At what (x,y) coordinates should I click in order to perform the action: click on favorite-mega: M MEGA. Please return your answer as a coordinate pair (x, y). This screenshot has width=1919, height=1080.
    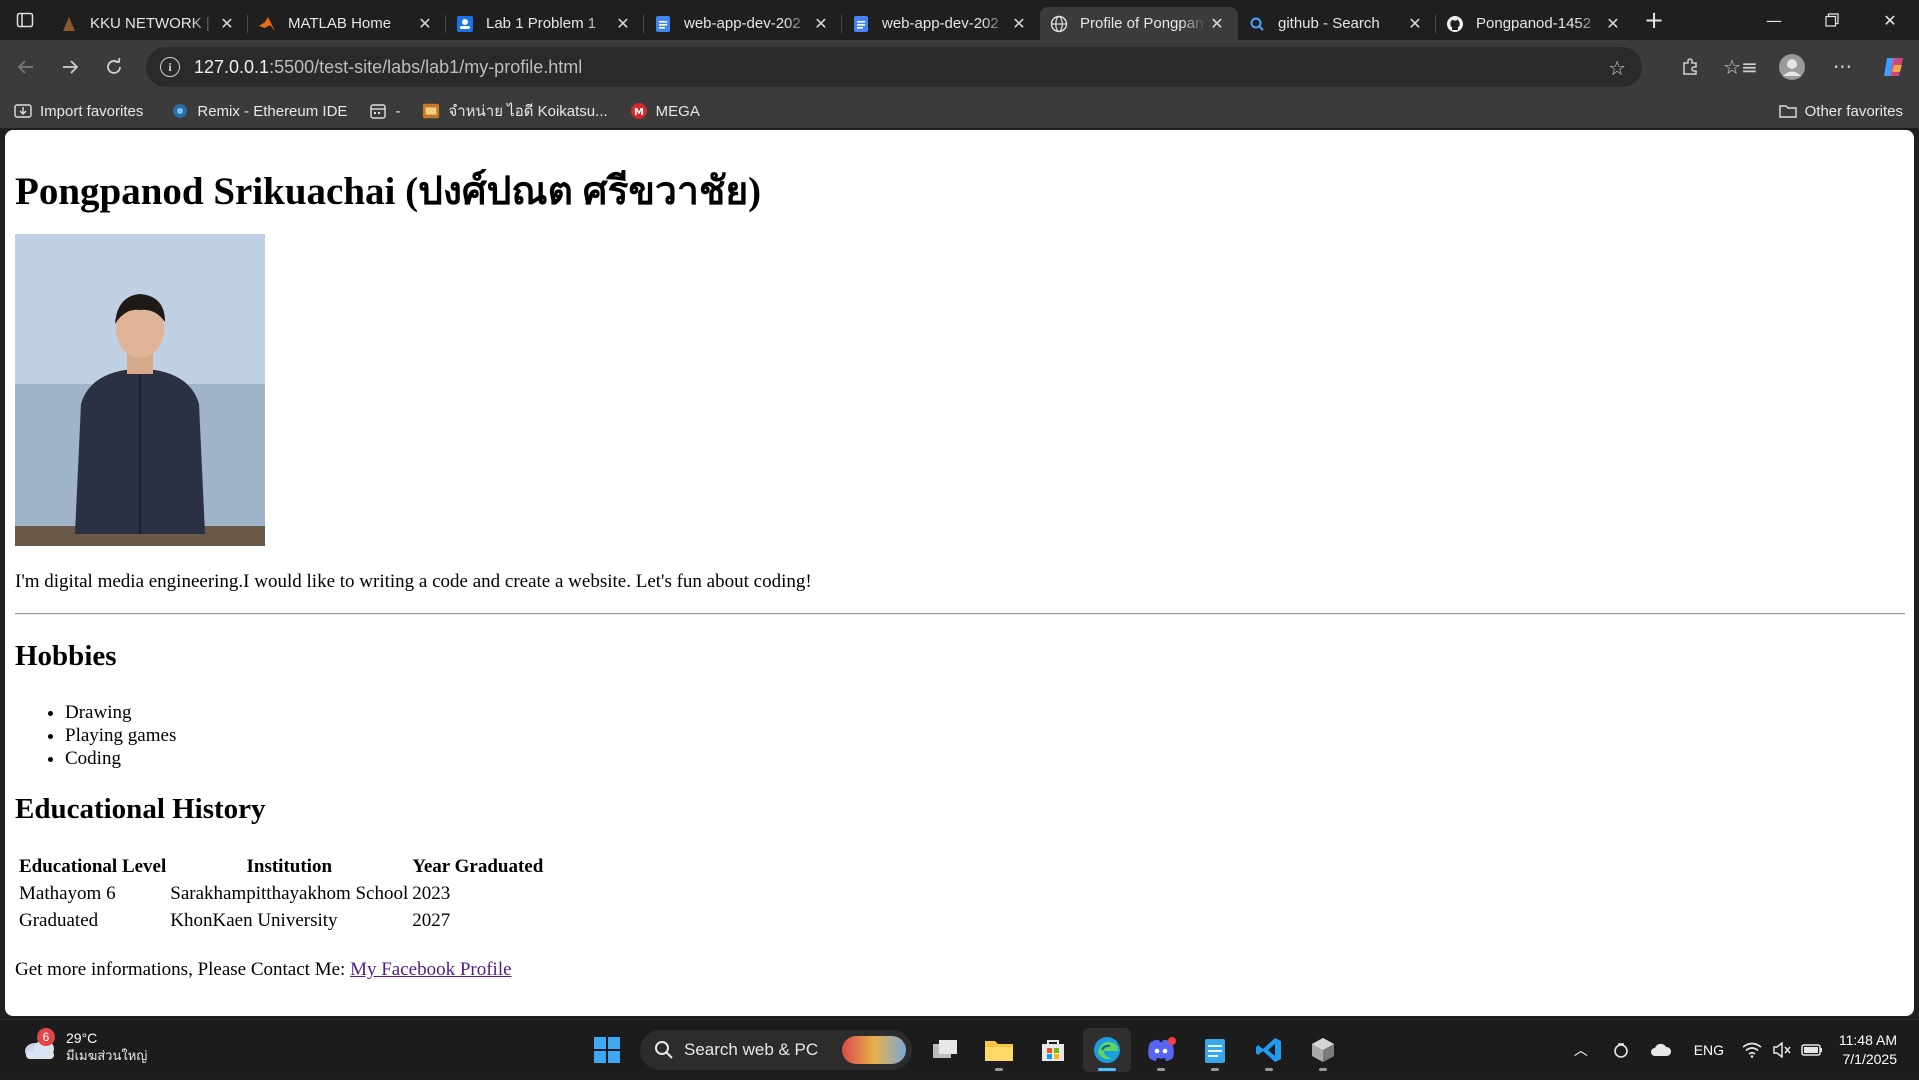
    Looking at the image, I should click on (665, 111).